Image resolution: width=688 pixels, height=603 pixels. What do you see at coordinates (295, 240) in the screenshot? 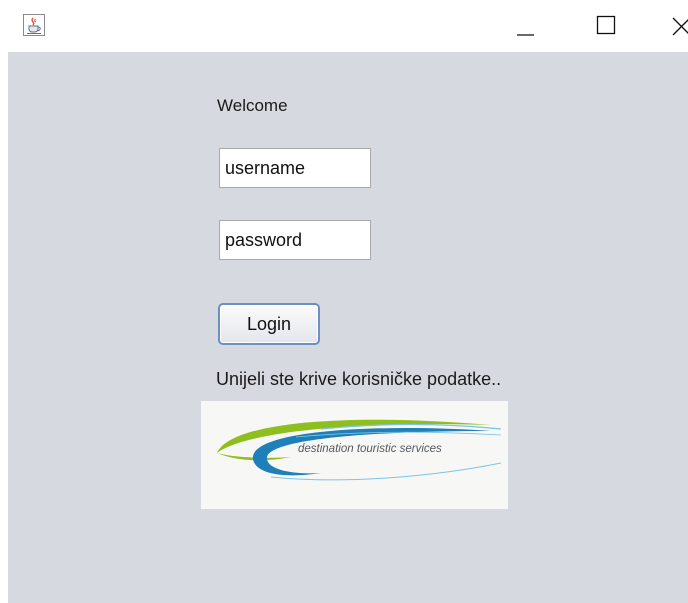
I see `password-field` at bounding box center [295, 240].